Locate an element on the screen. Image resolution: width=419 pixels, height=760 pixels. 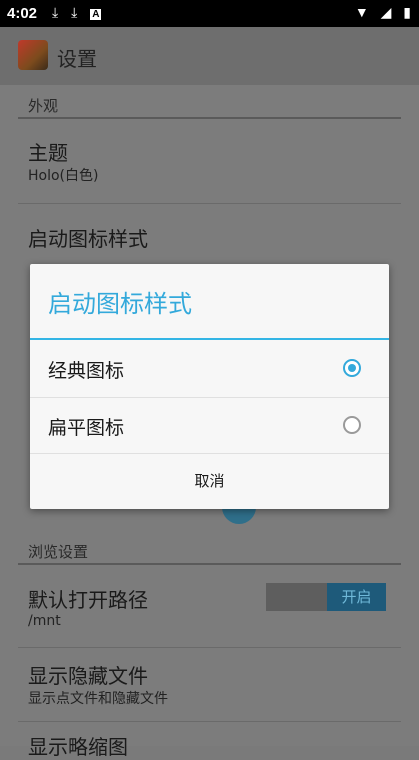
radio-checked-icon is located at coordinates (352, 368).